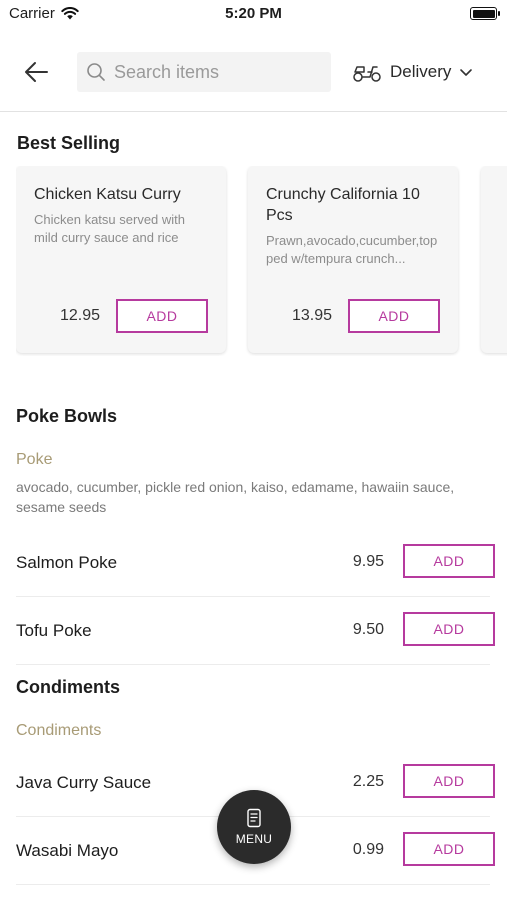 This screenshot has height=900, width=507. I want to click on subcategory-label: Poke, so click(34, 459).